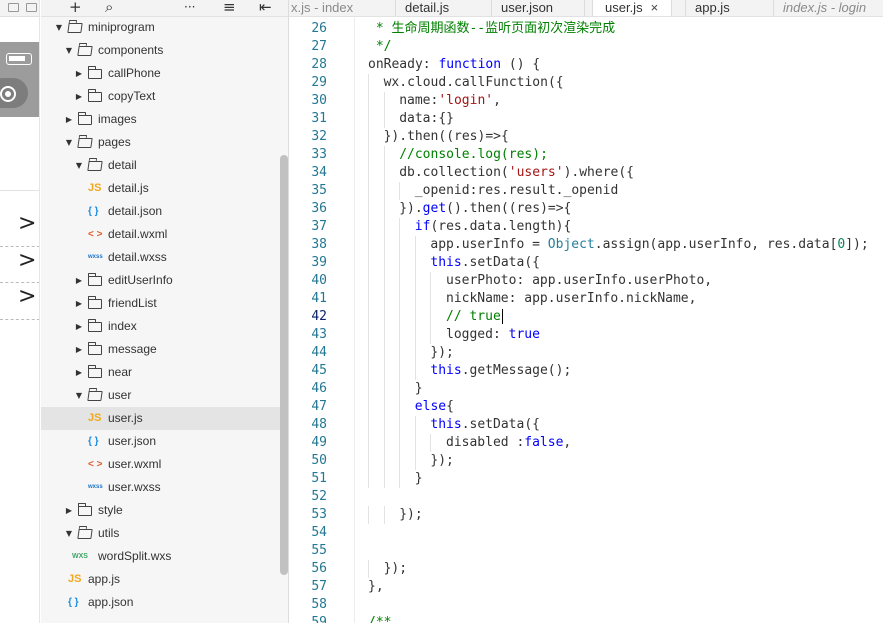  What do you see at coordinates (75, 8) in the screenshot?
I see `add-icon: +` at bounding box center [75, 8].